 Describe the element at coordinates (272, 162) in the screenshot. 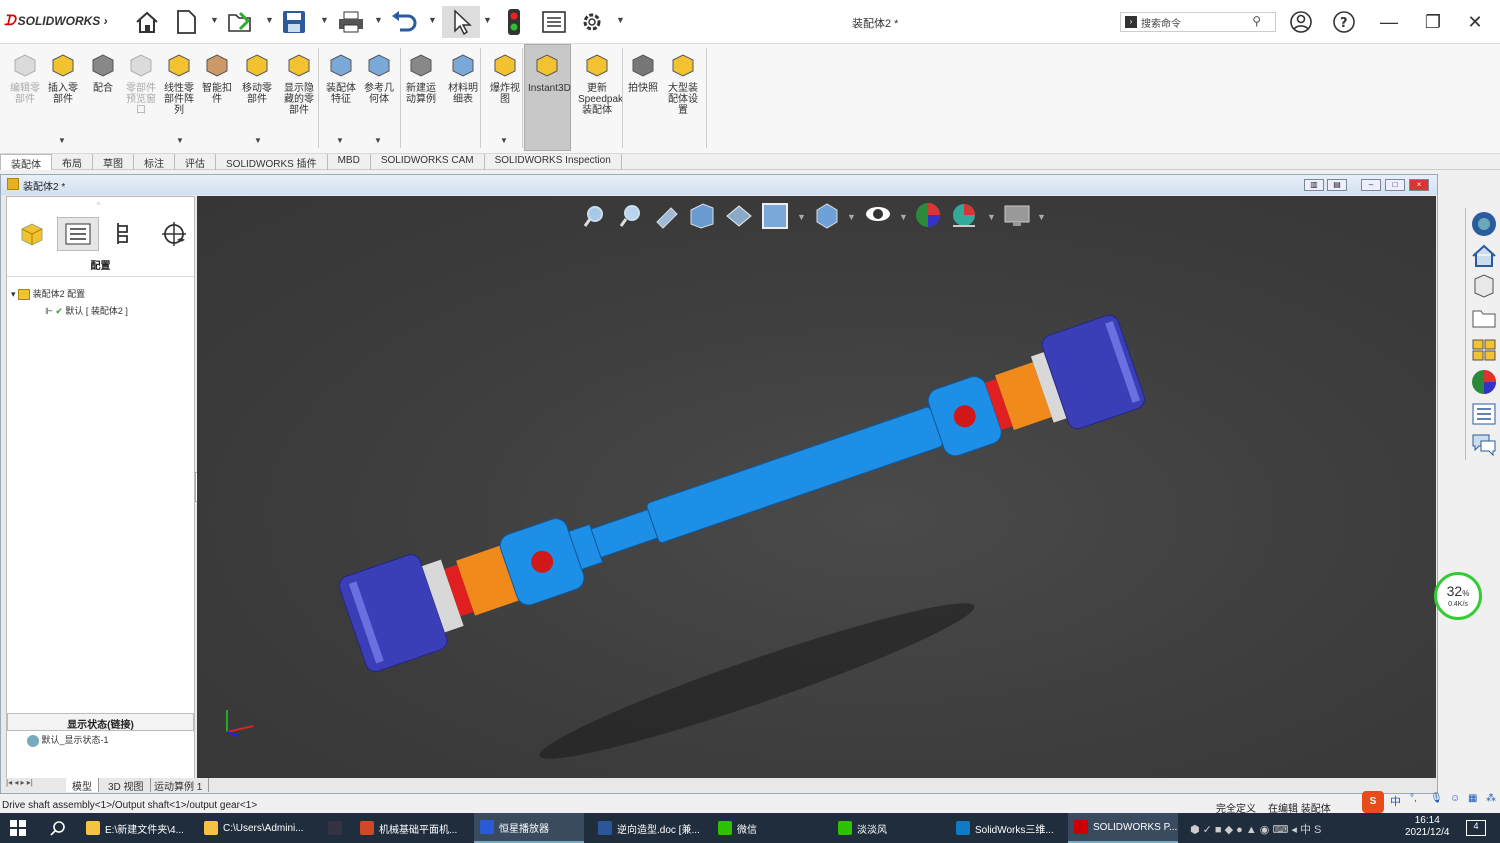

I see `tab-5: SOLIDWORKS 插件` at that location.